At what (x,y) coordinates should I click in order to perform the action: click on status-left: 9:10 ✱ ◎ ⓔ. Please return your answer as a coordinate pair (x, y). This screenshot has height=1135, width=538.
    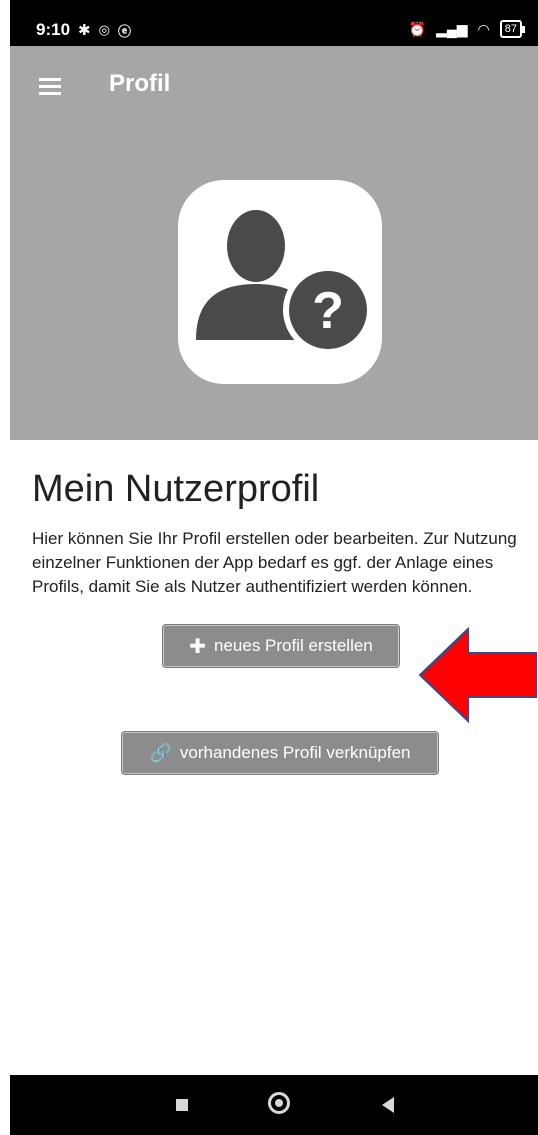
    Looking at the image, I should click on (83, 30).